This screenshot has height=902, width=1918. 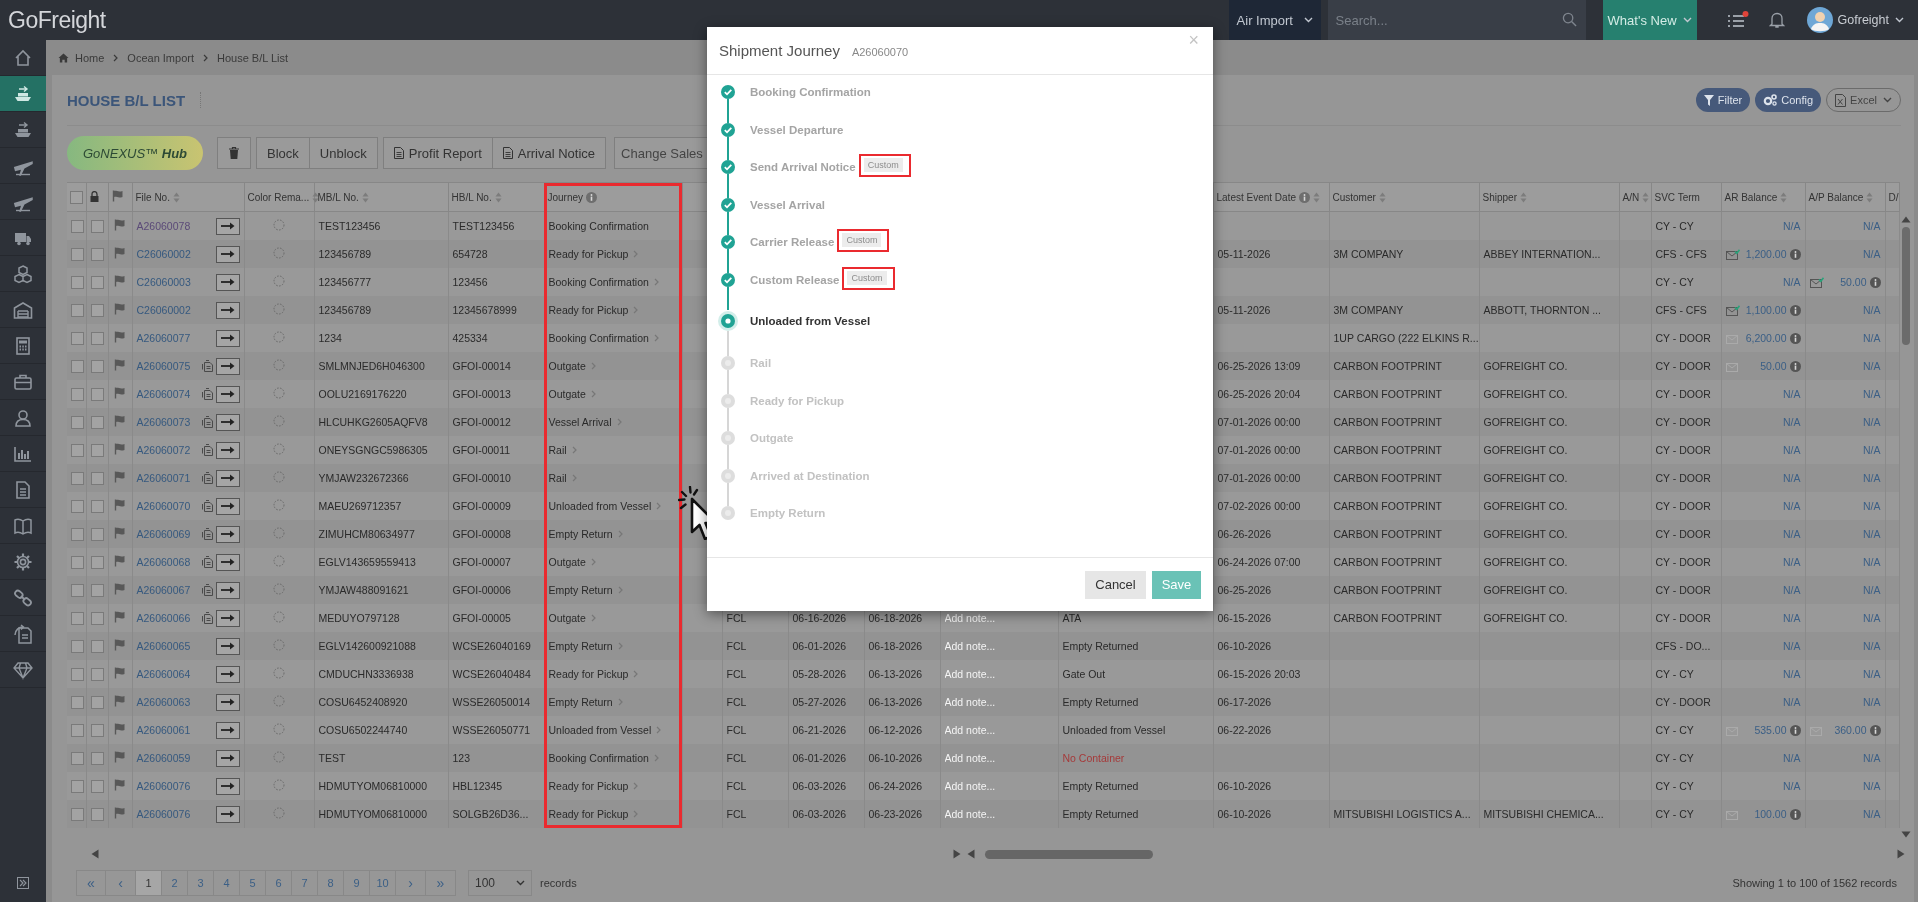 I want to click on page-button: 2, so click(x=175, y=883).